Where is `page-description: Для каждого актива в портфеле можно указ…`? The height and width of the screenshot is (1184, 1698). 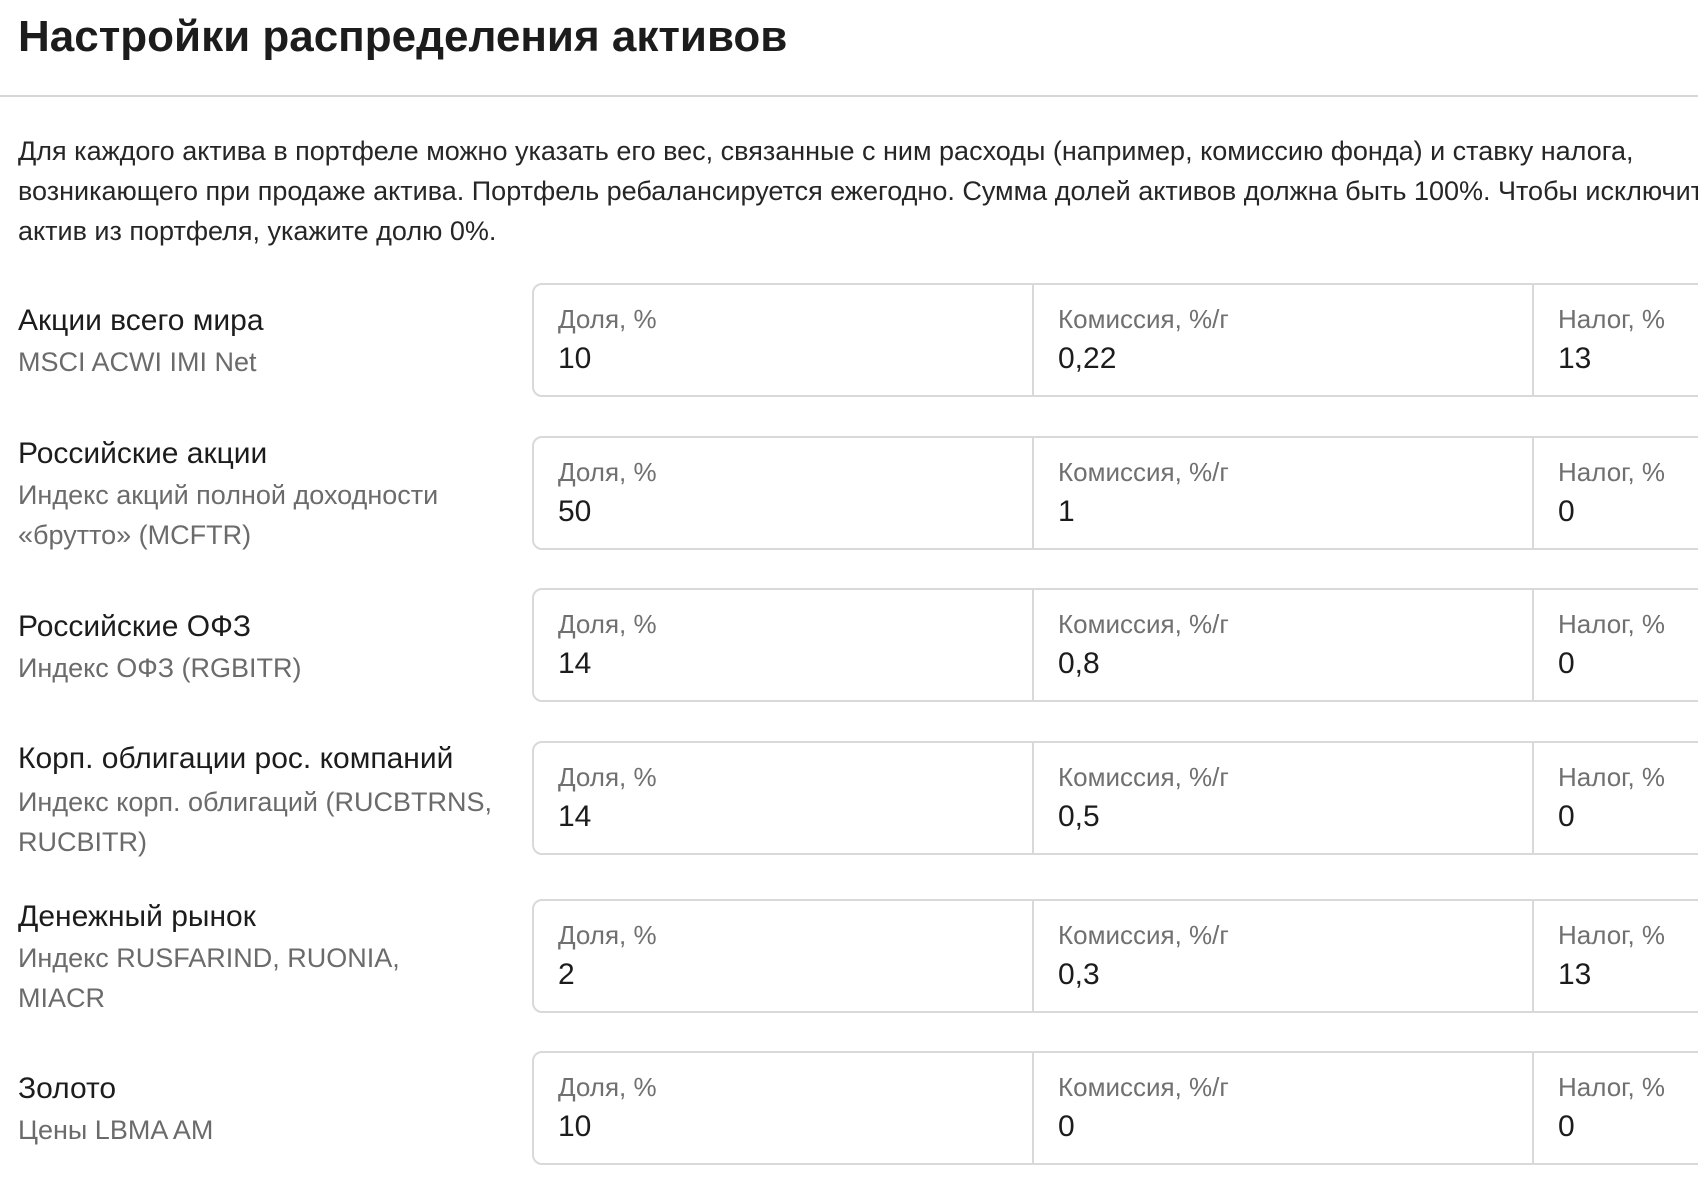
page-description: Для каждого актива в портфеле можно указ… is located at coordinates (858, 191).